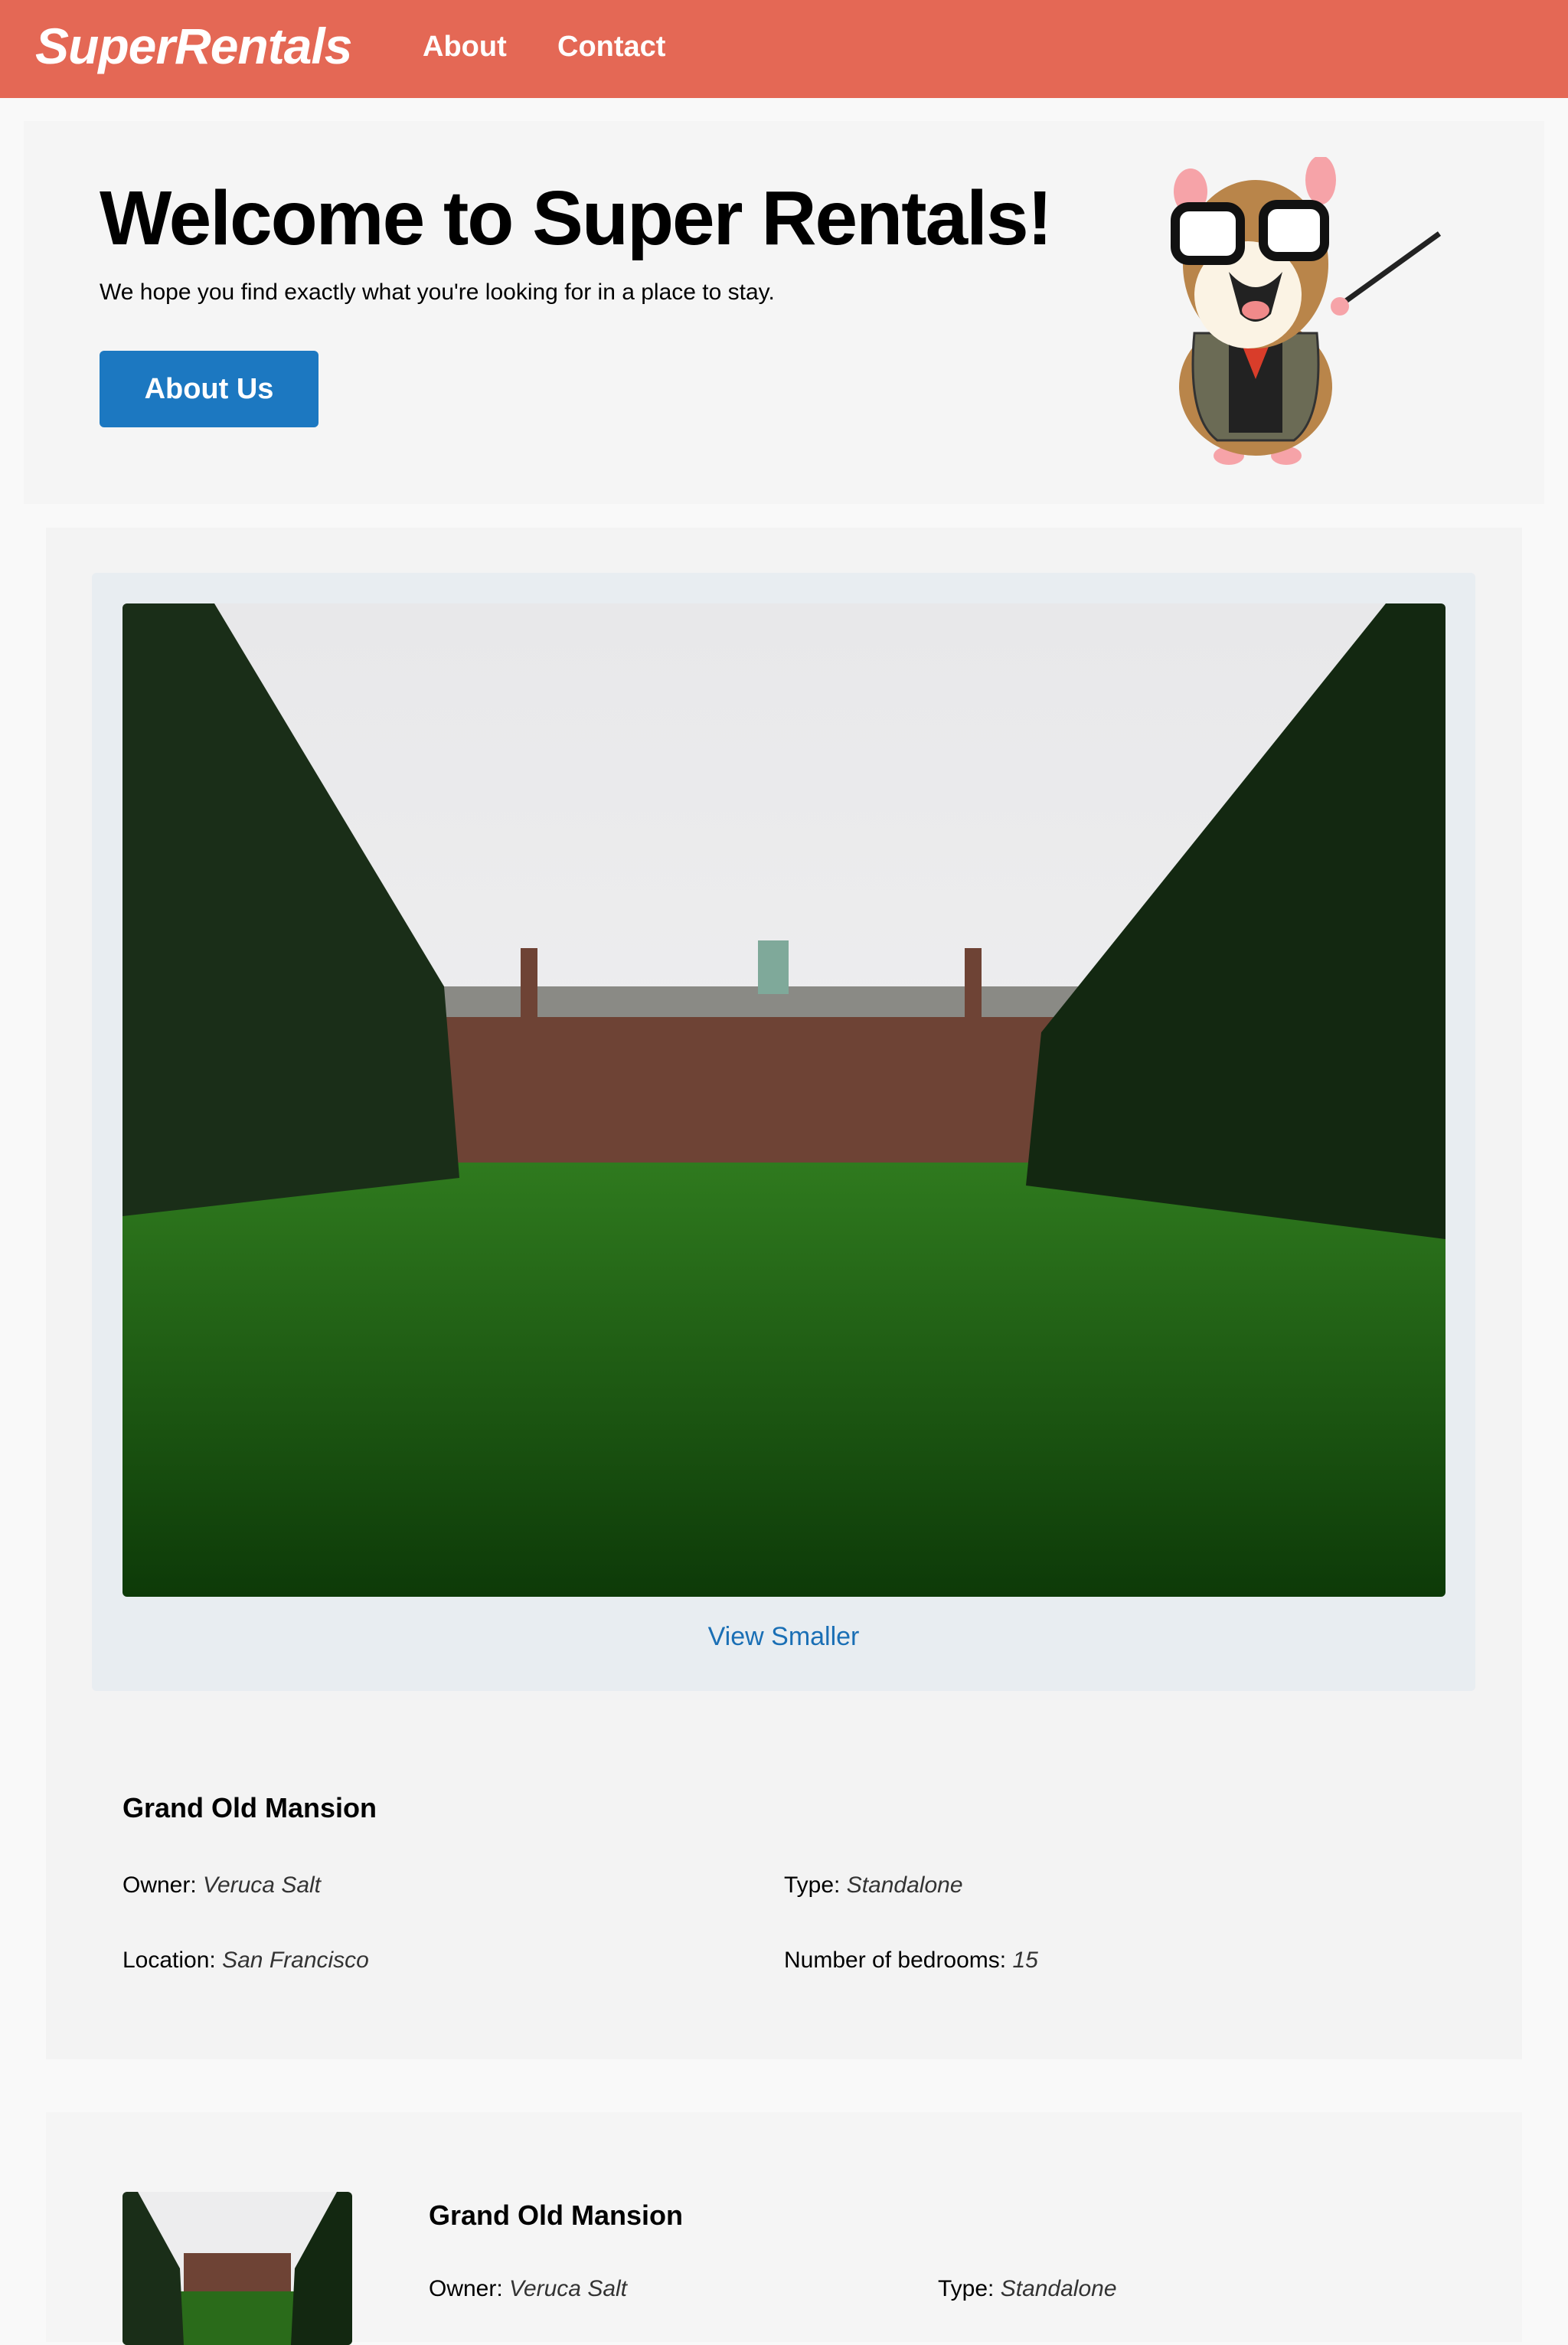  Describe the element at coordinates (1306, 311) in the screenshot. I see `tomster-mascot-image` at that location.